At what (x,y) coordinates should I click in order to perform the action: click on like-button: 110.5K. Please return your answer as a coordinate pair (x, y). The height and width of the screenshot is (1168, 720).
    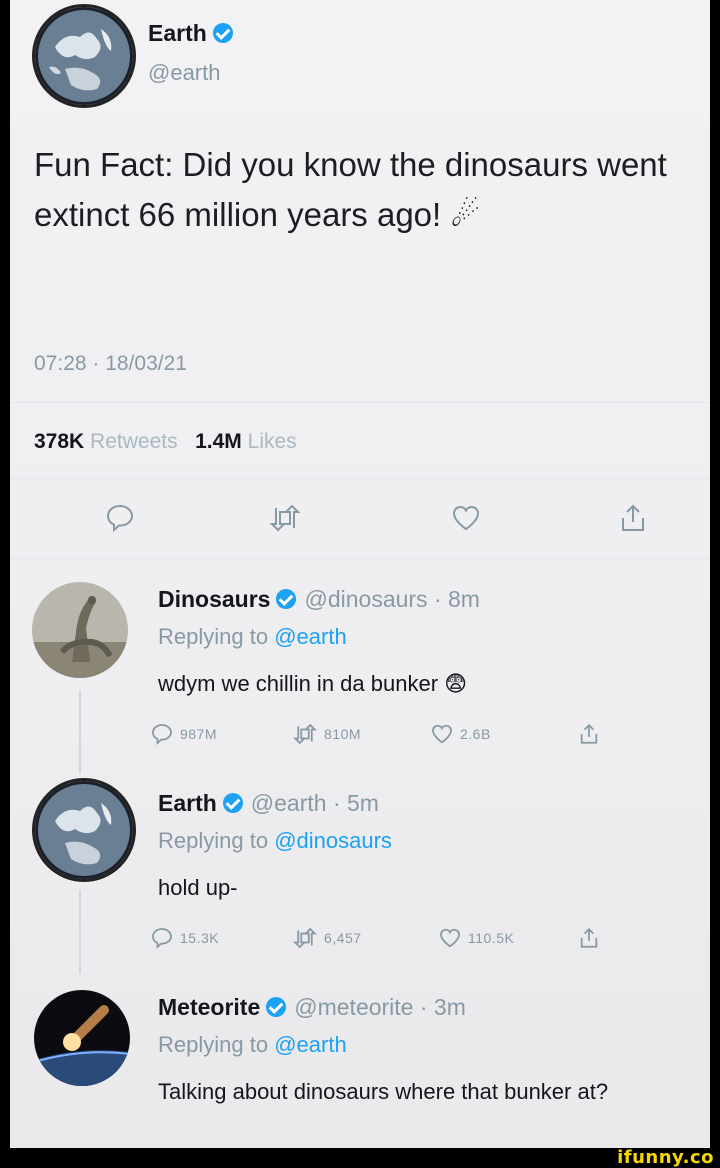
    Looking at the image, I should click on (476, 938).